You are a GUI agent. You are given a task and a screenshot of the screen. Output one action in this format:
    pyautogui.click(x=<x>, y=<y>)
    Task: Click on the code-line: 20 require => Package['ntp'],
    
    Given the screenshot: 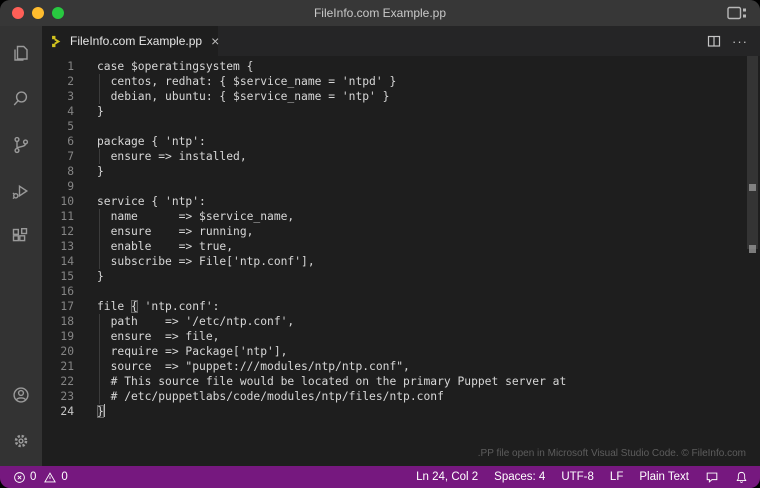 What is the action you would take?
    pyautogui.click(x=401, y=351)
    